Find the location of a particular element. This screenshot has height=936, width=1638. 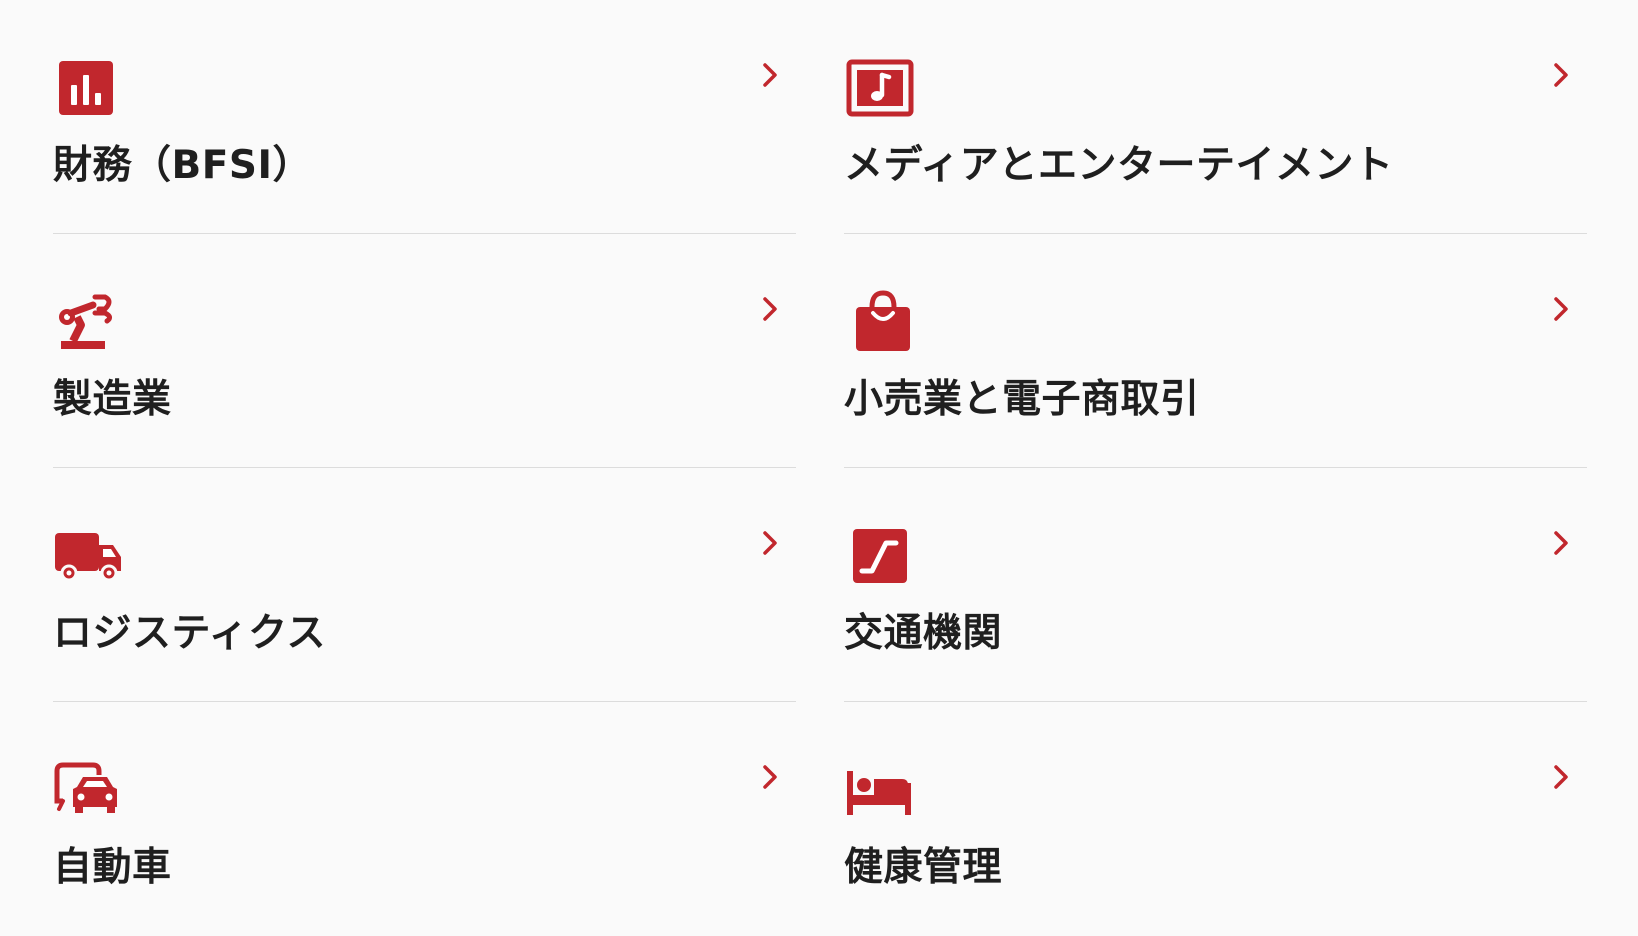

industry-label: 小売業と電子商取引 is located at coordinates (1022, 399).